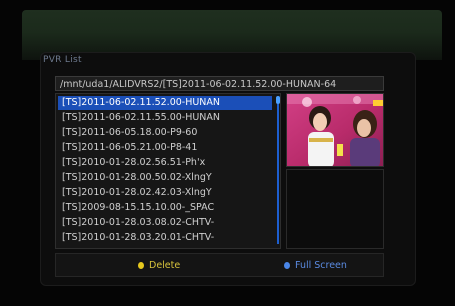 Image resolution: width=455 pixels, height=306 pixels. I want to click on delete-hint: Delete, so click(159, 265).